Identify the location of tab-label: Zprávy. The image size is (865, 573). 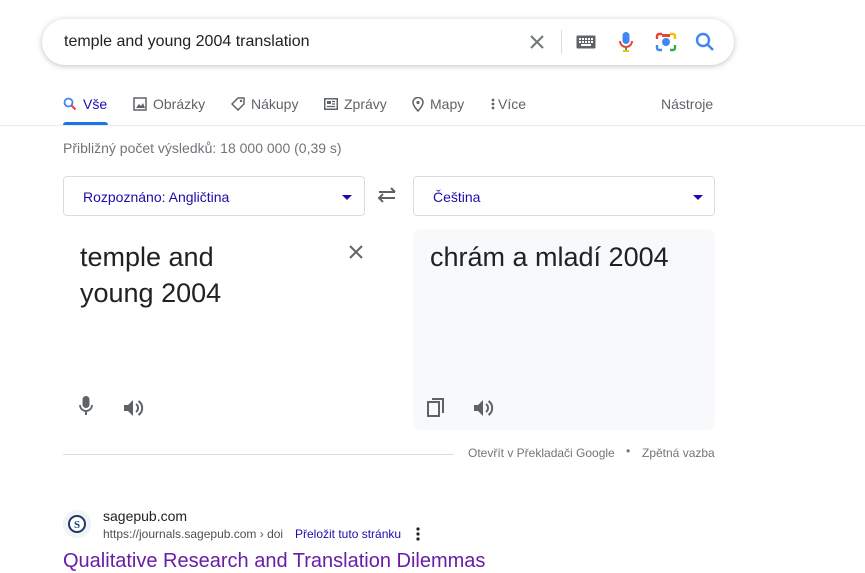
(365, 104).